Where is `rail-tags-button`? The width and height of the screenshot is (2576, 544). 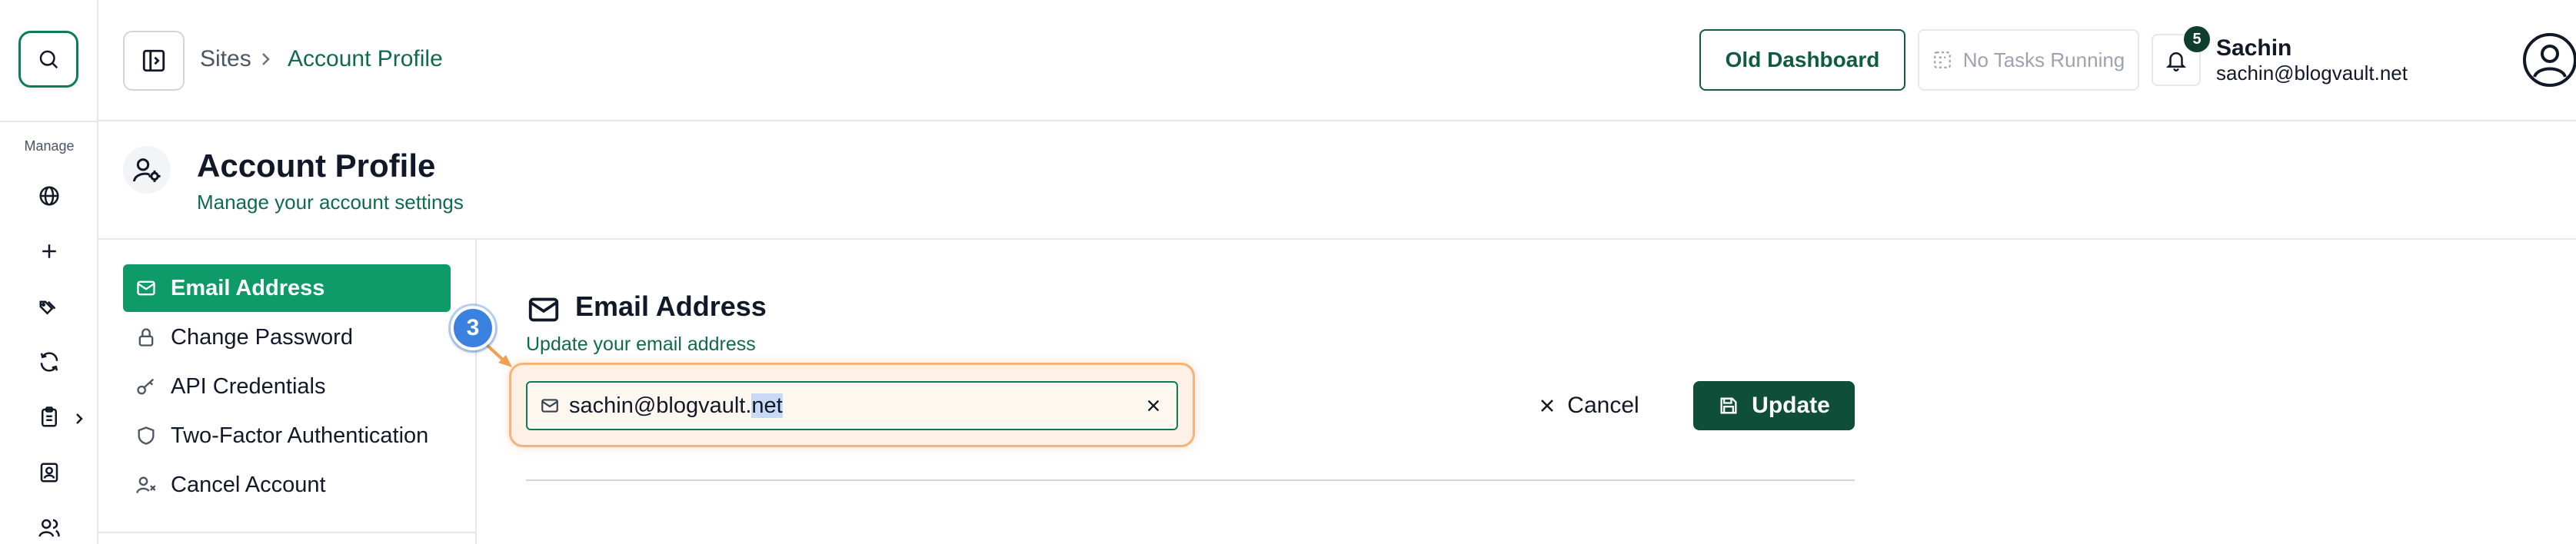 rail-tags-button is located at coordinates (49, 307).